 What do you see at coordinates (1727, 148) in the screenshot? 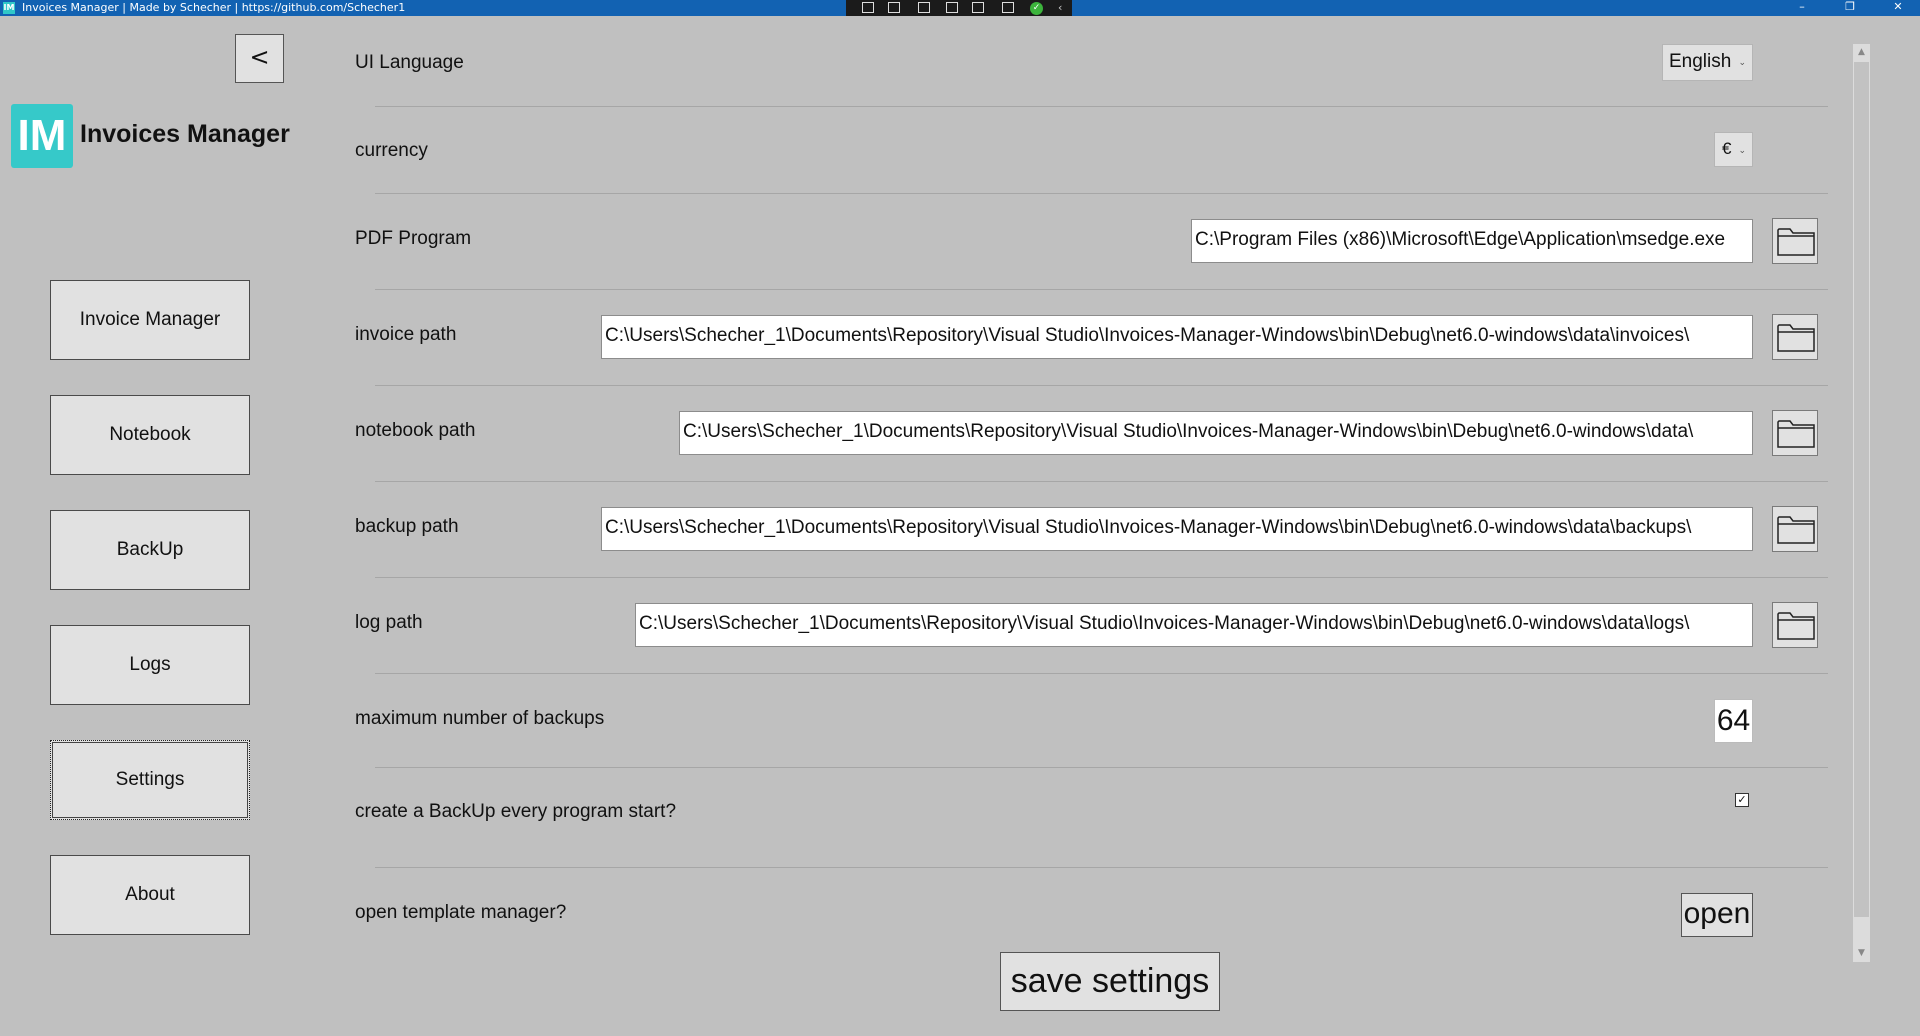
I see `currency-value: €` at bounding box center [1727, 148].